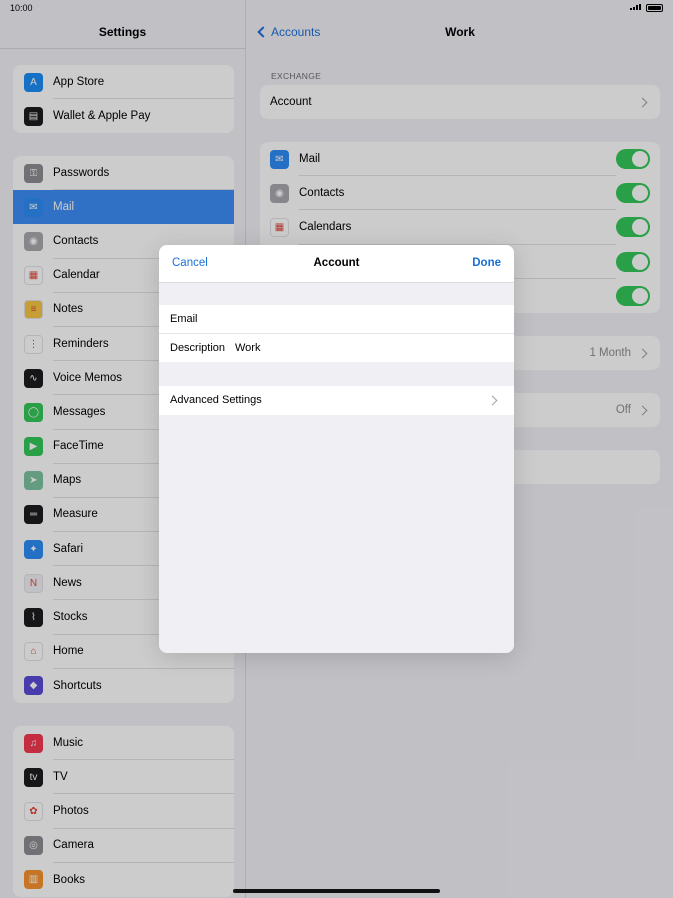 The height and width of the screenshot is (898, 673). What do you see at coordinates (492, 400) in the screenshot?
I see `chevron-right-icon` at bounding box center [492, 400].